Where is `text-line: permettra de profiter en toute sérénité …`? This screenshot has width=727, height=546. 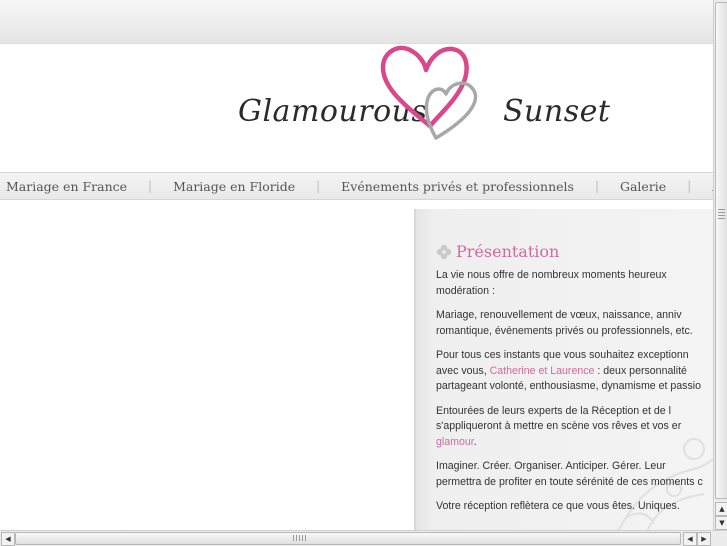 text-line: permettra de profiter en toute sérénité … is located at coordinates (569, 481).